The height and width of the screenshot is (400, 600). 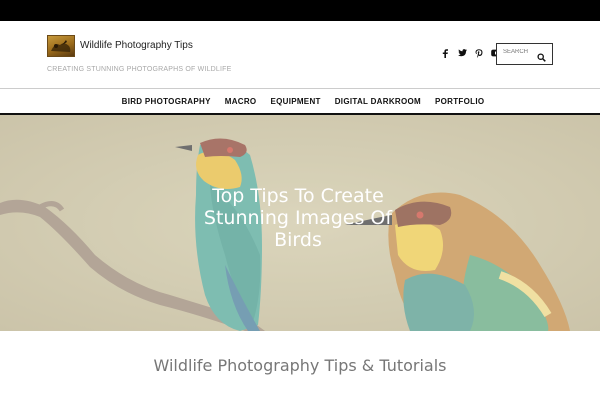 What do you see at coordinates (166, 101) in the screenshot?
I see `nav-item-bird-photography: BIRD PHOTOGRAPHY` at bounding box center [166, 101].